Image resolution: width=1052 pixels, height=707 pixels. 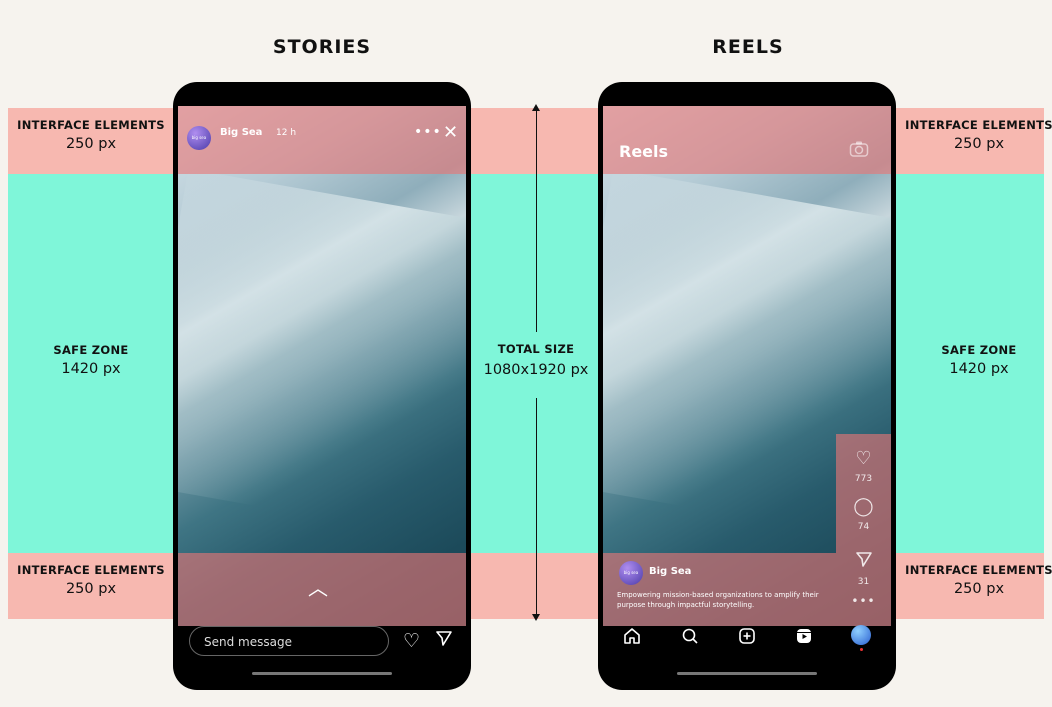 What do you see at coordinates (450, 132) in the screenshot?
I see `close-icon: ✕` at bounding box center [450, 132].